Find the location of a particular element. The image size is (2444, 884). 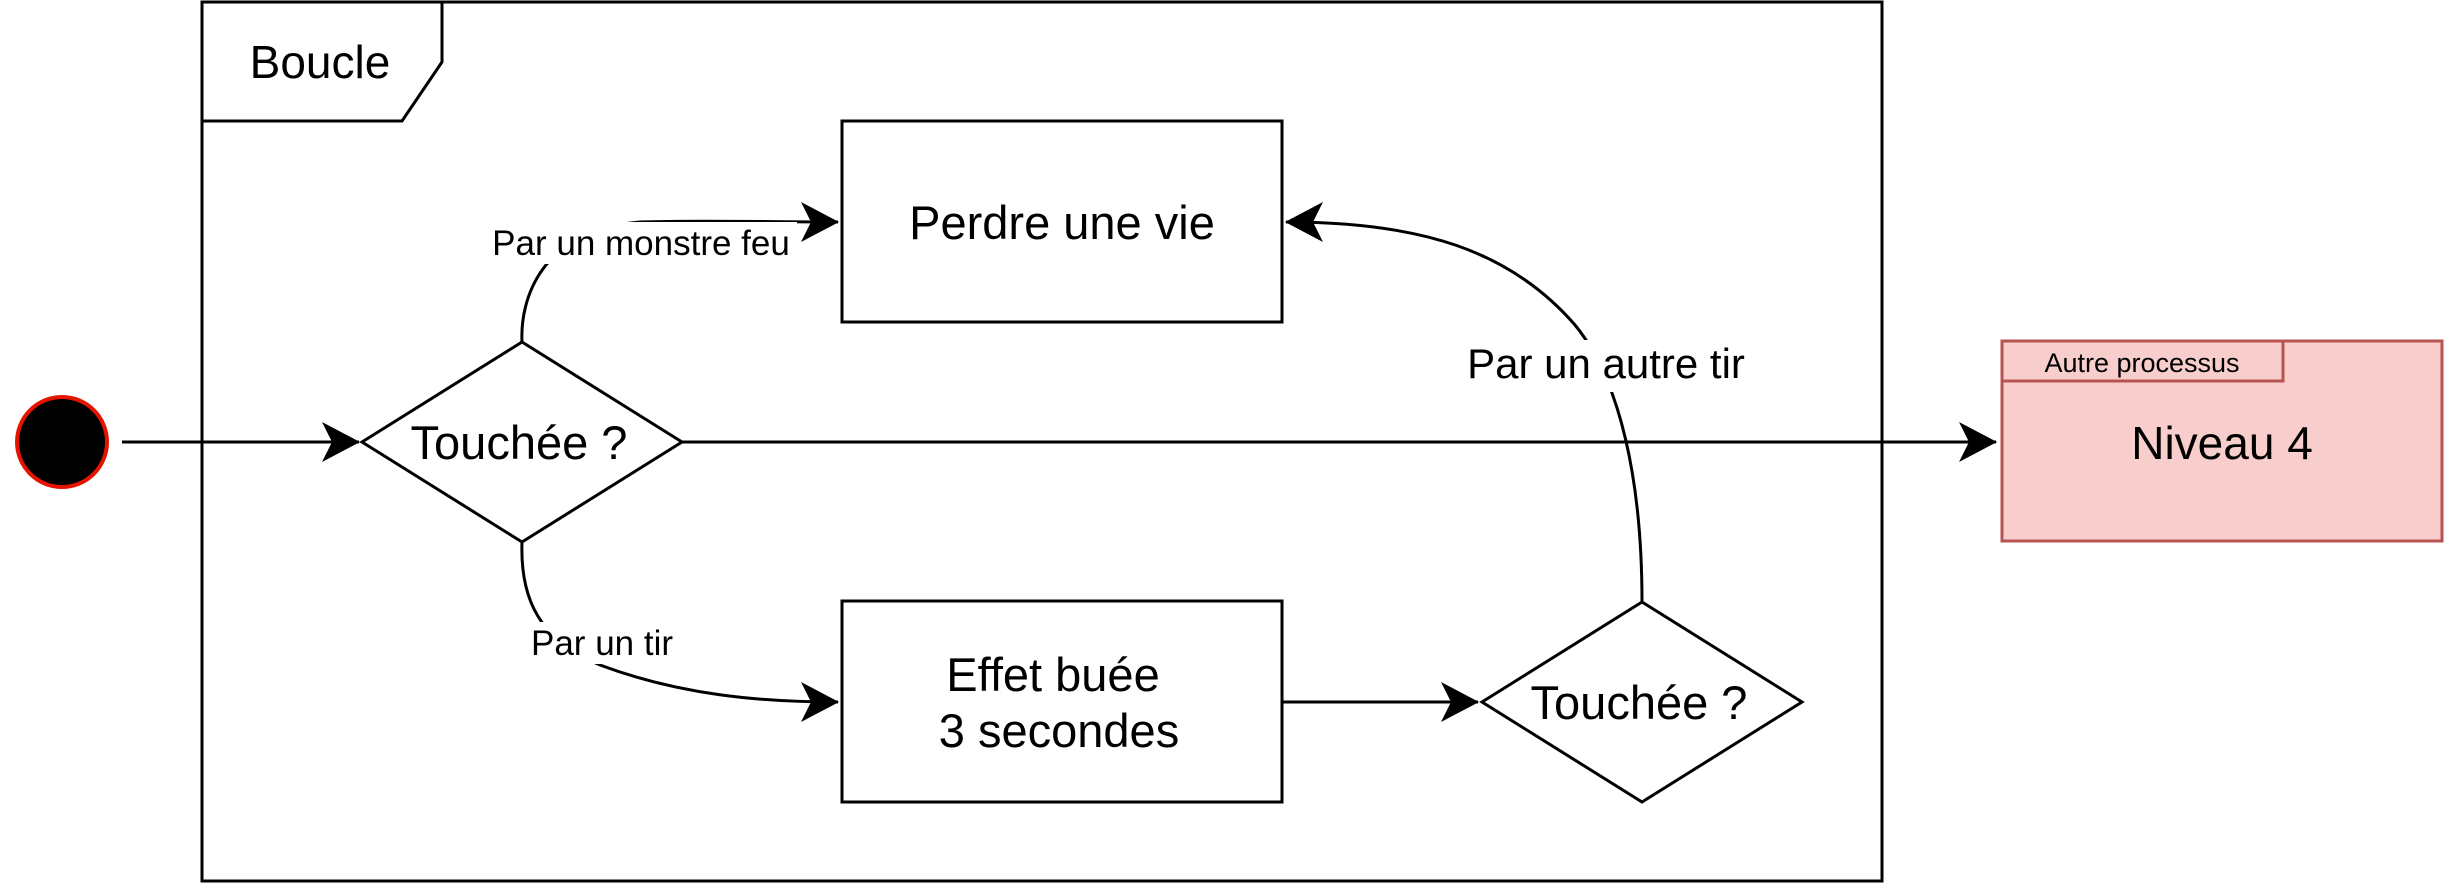

edge-fire-monster-label: Par un monstre feu is located at coordinates (641, 243).